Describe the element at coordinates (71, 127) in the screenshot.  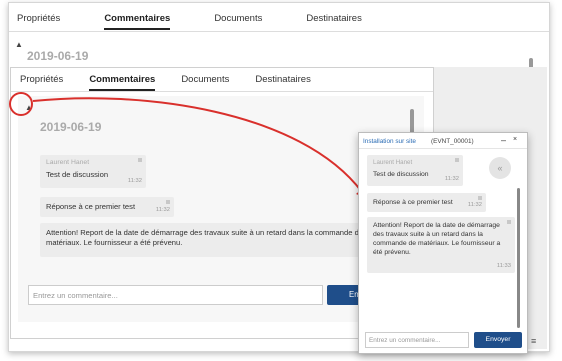
I see `date-heading: 2019-06-19` at that location.